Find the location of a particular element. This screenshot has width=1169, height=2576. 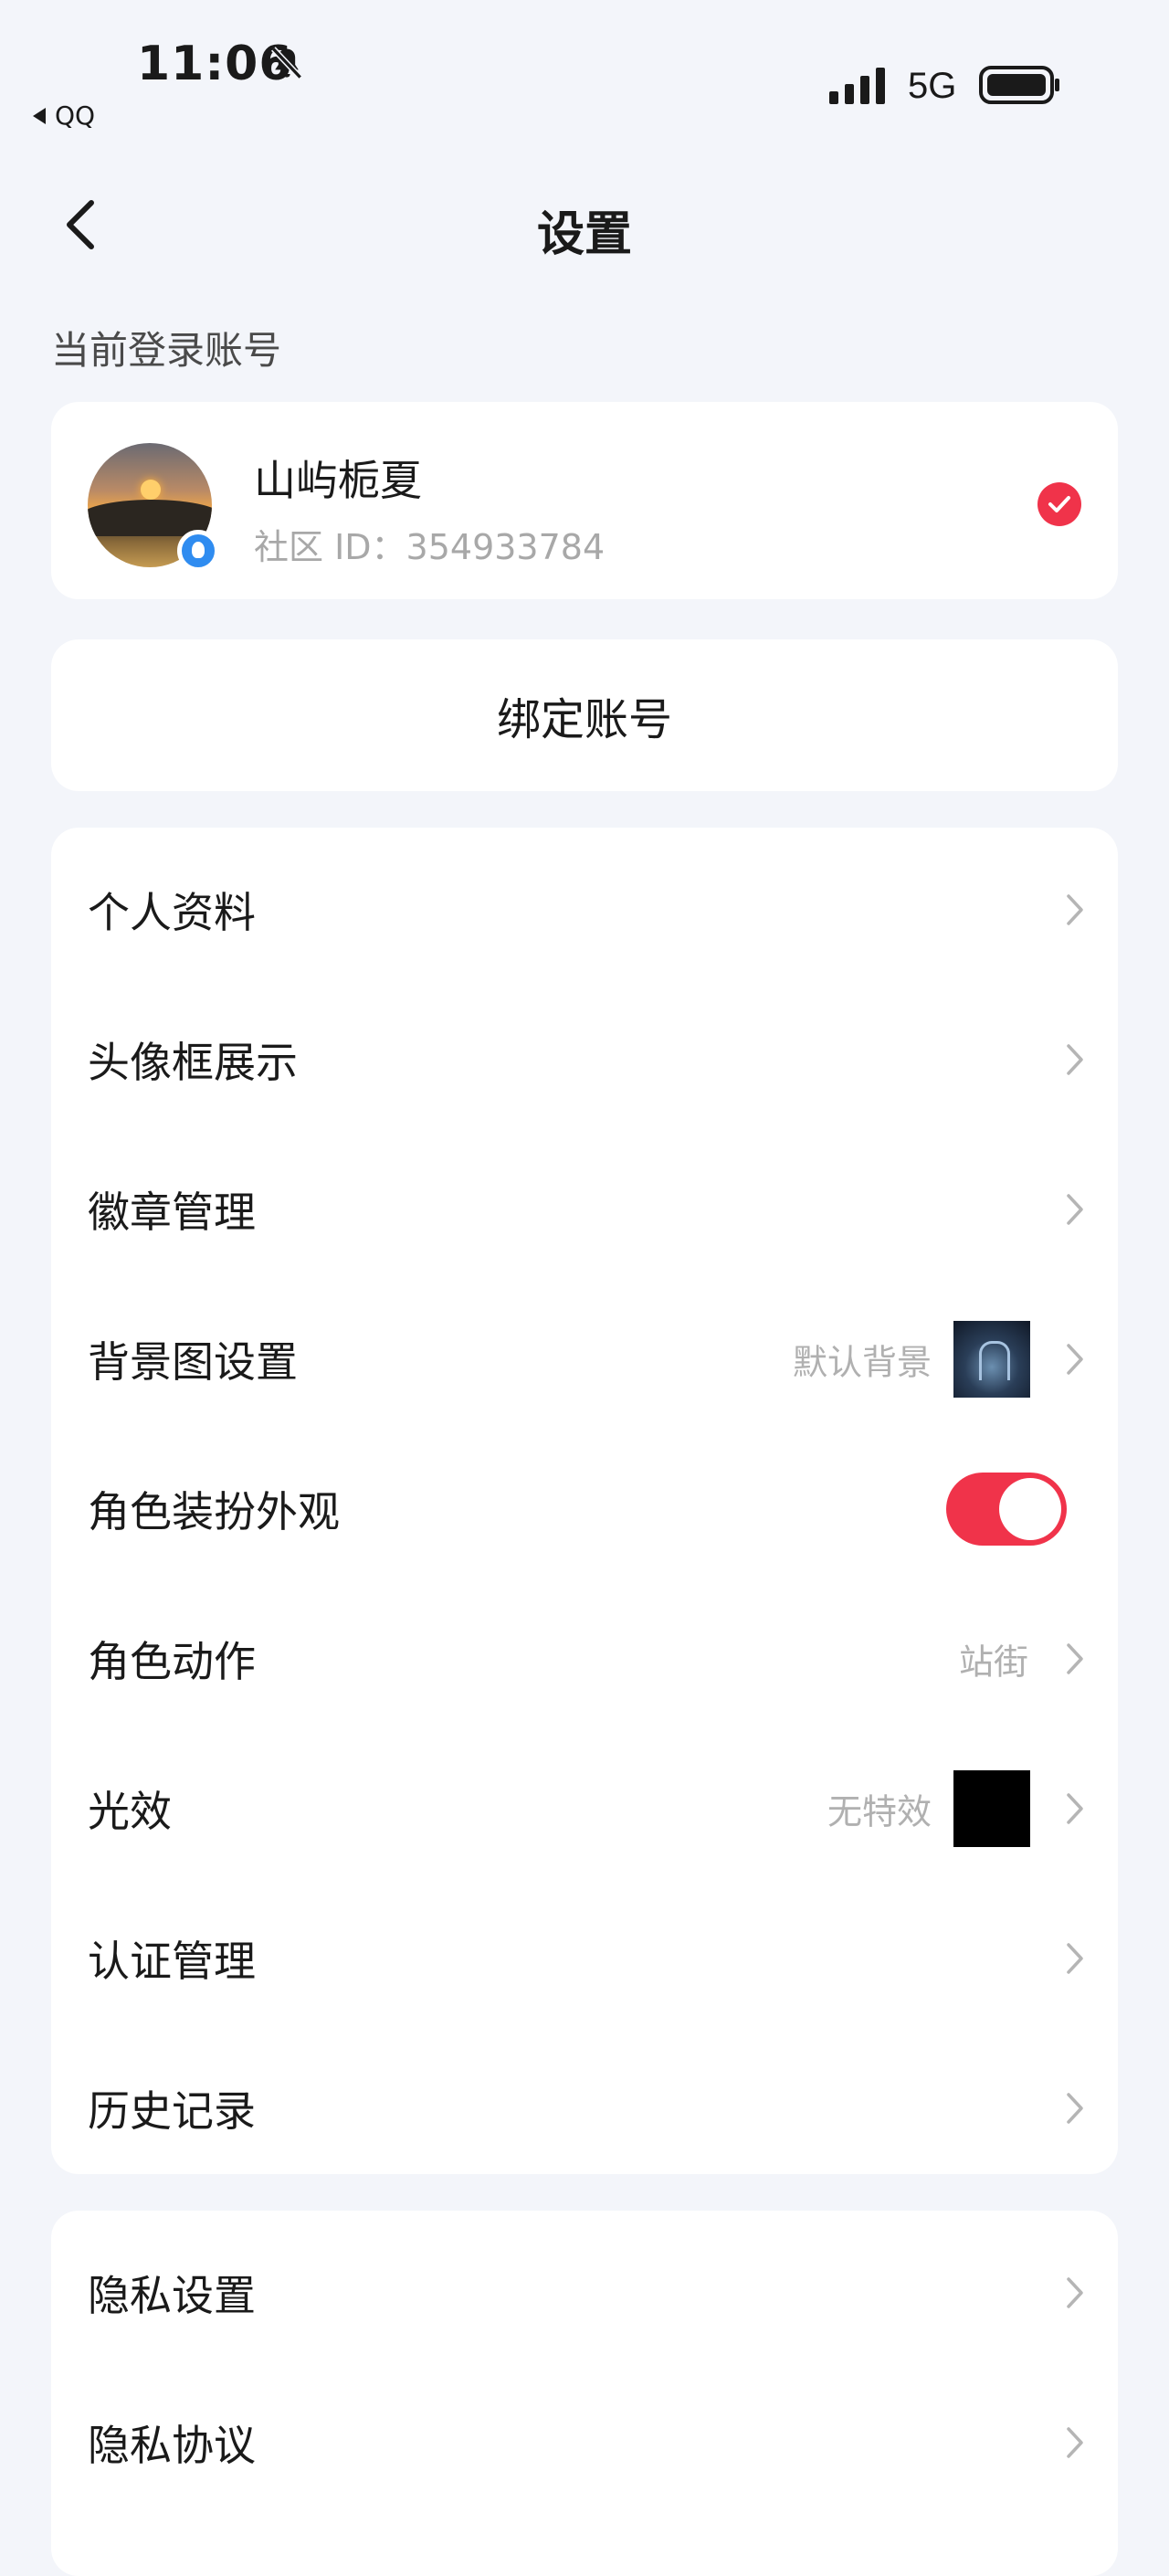

menu-item-profile: 个人资料 is located at coordinates (584, 910).